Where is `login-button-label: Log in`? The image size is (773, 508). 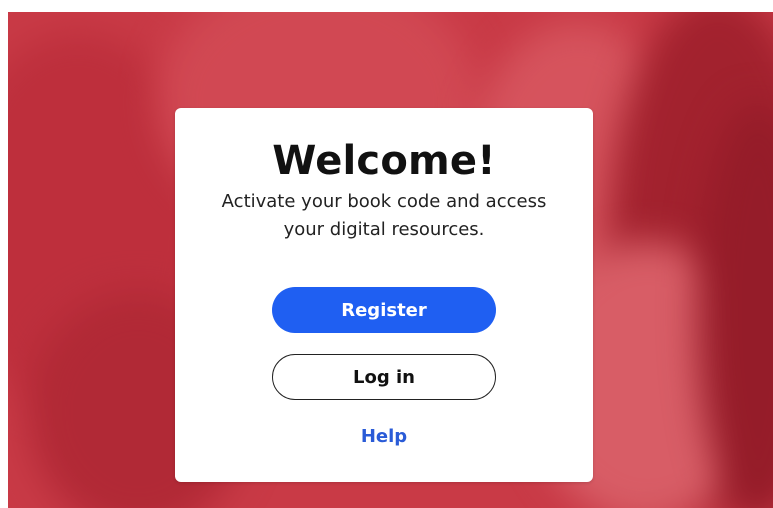
login-button-label: Log in is located at coordinates (384, 377).